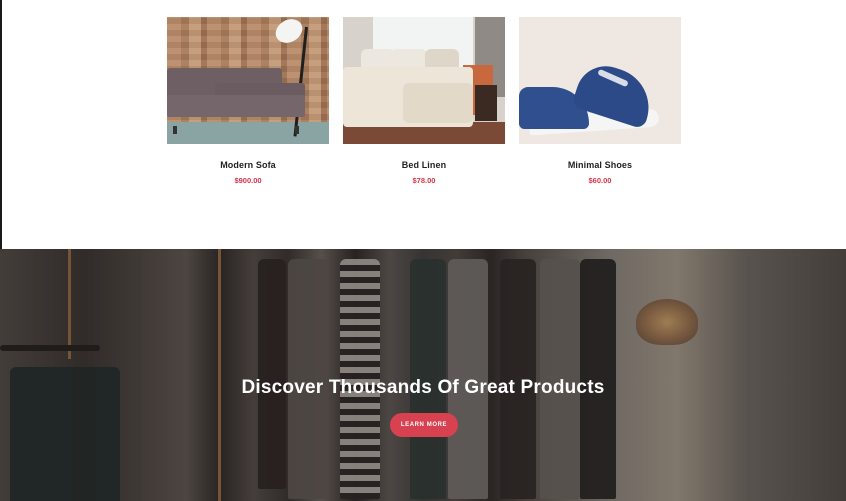 This screenshot has height=501, width=846. I want to click on product-card-minimal-shoes: Minimal Shoes $60.00, so click(600, 101).